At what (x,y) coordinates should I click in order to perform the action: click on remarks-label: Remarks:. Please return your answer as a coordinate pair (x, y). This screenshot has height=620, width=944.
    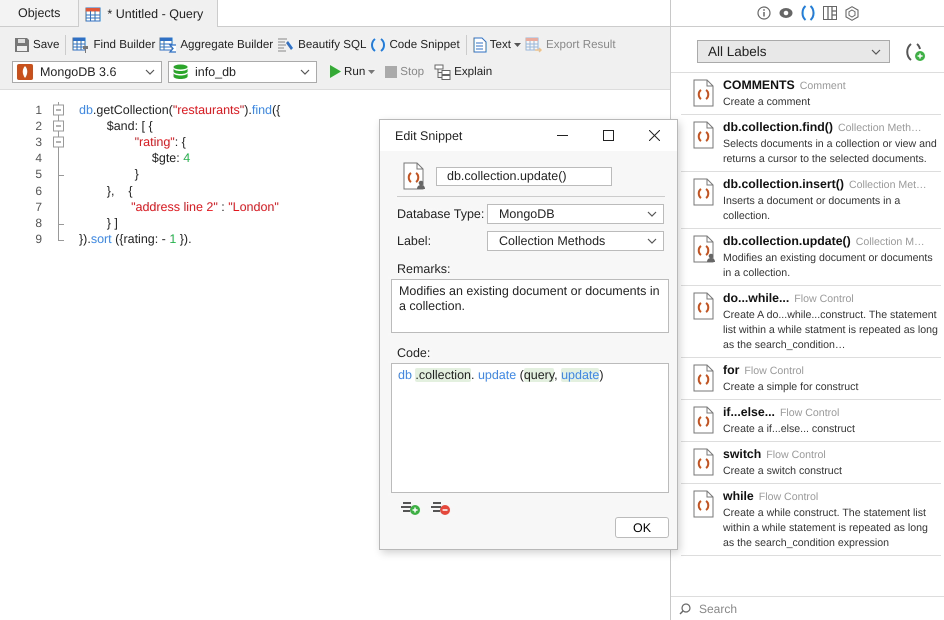
    Looking at the image, I should click on (424, 269).